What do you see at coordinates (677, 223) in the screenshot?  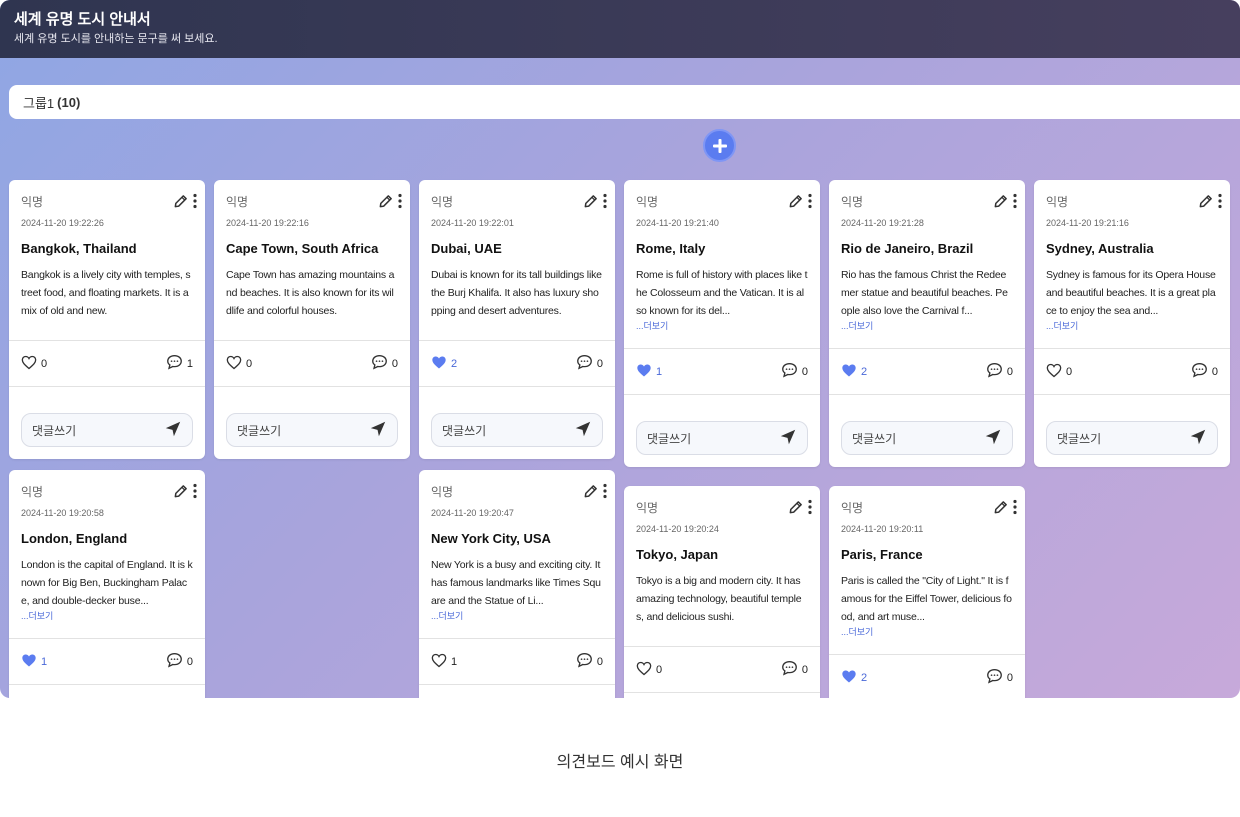 I see `post-date: 2024-11-20 19:21:40` at bounding box center [677, 223].